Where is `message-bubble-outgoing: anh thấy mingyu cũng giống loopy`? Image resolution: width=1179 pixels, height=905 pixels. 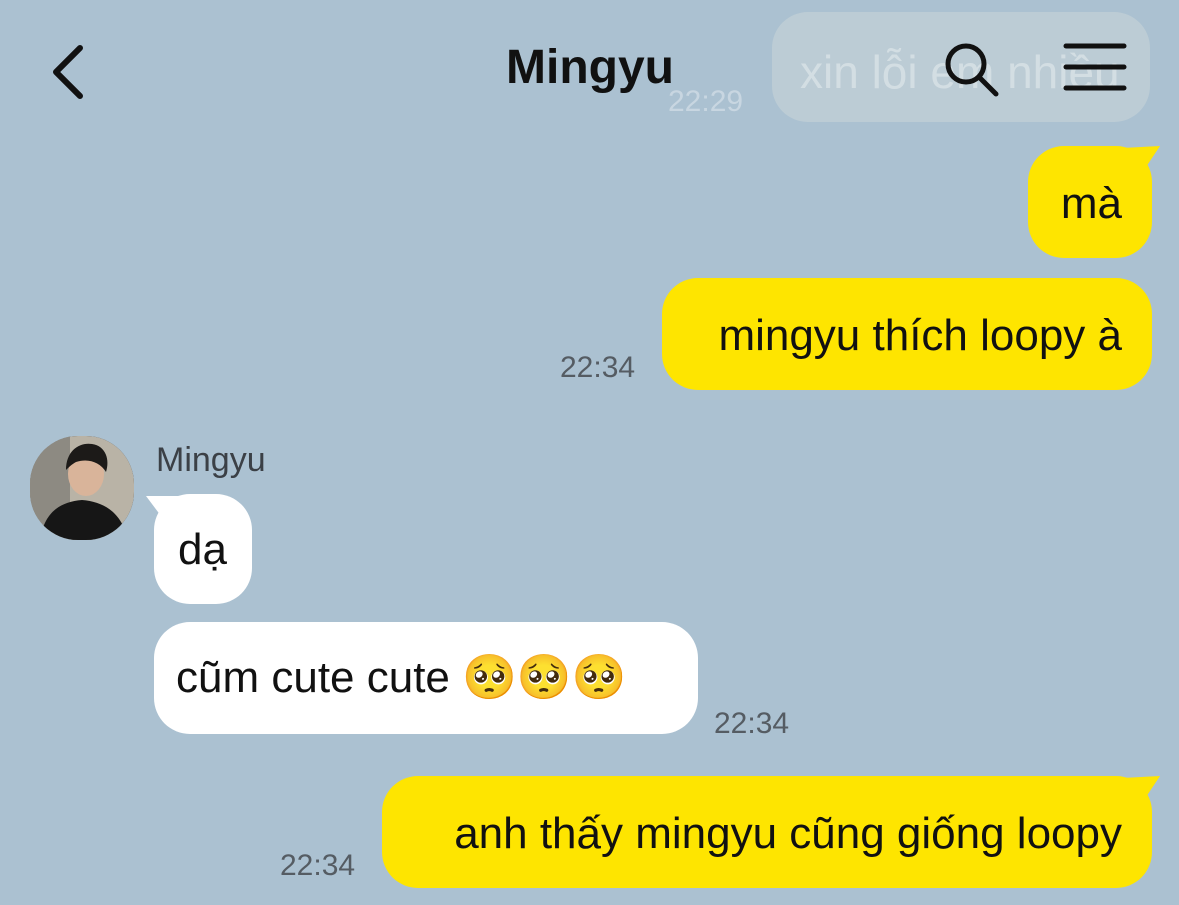 message-bubble-outgoing: anh thấy mingyu cũng giống loopy is located at coordinates (767, 832).